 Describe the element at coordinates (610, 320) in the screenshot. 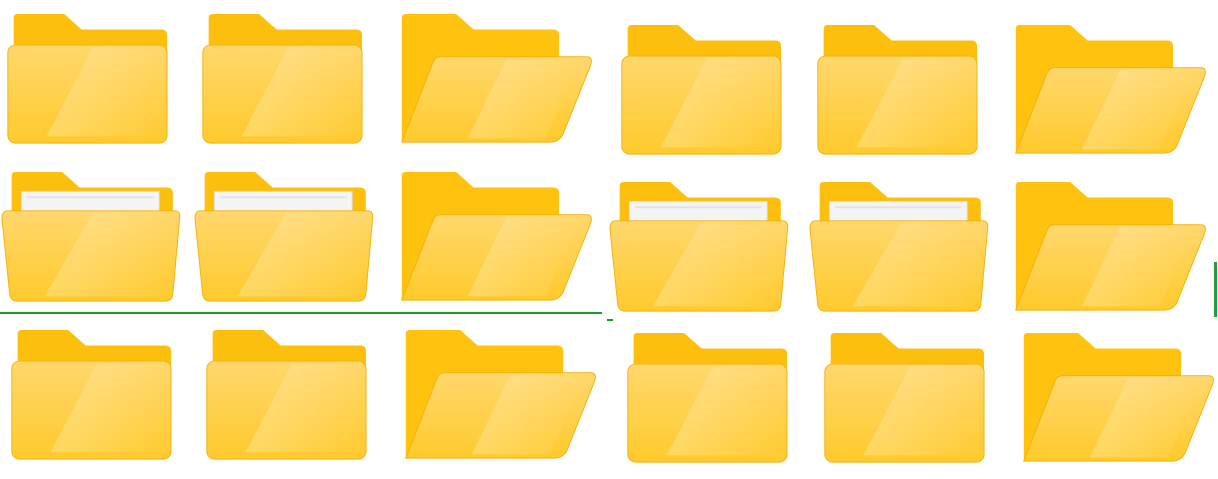

I see `green-divider-tick` at that location.